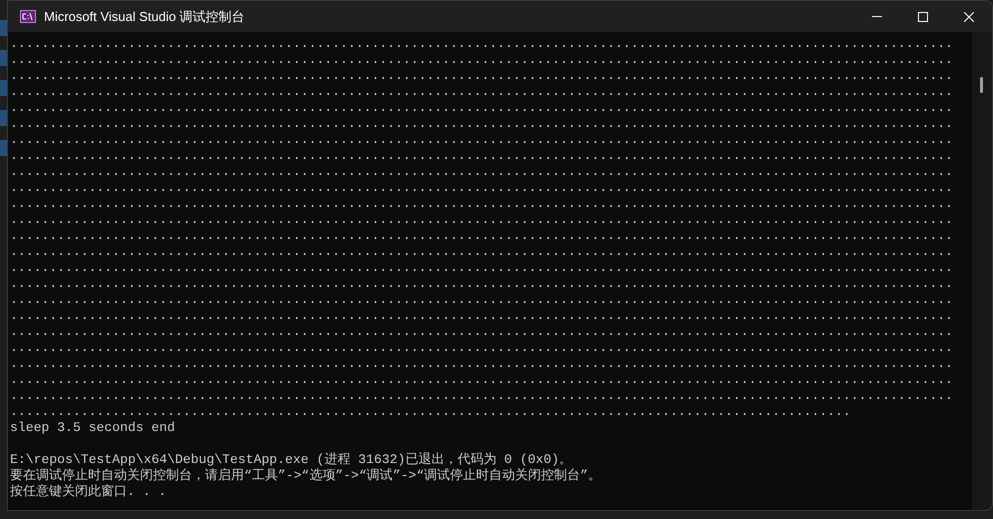  I want to click on window-title: Microsoft Visual Studio 调试控制台, so click(144, 17).